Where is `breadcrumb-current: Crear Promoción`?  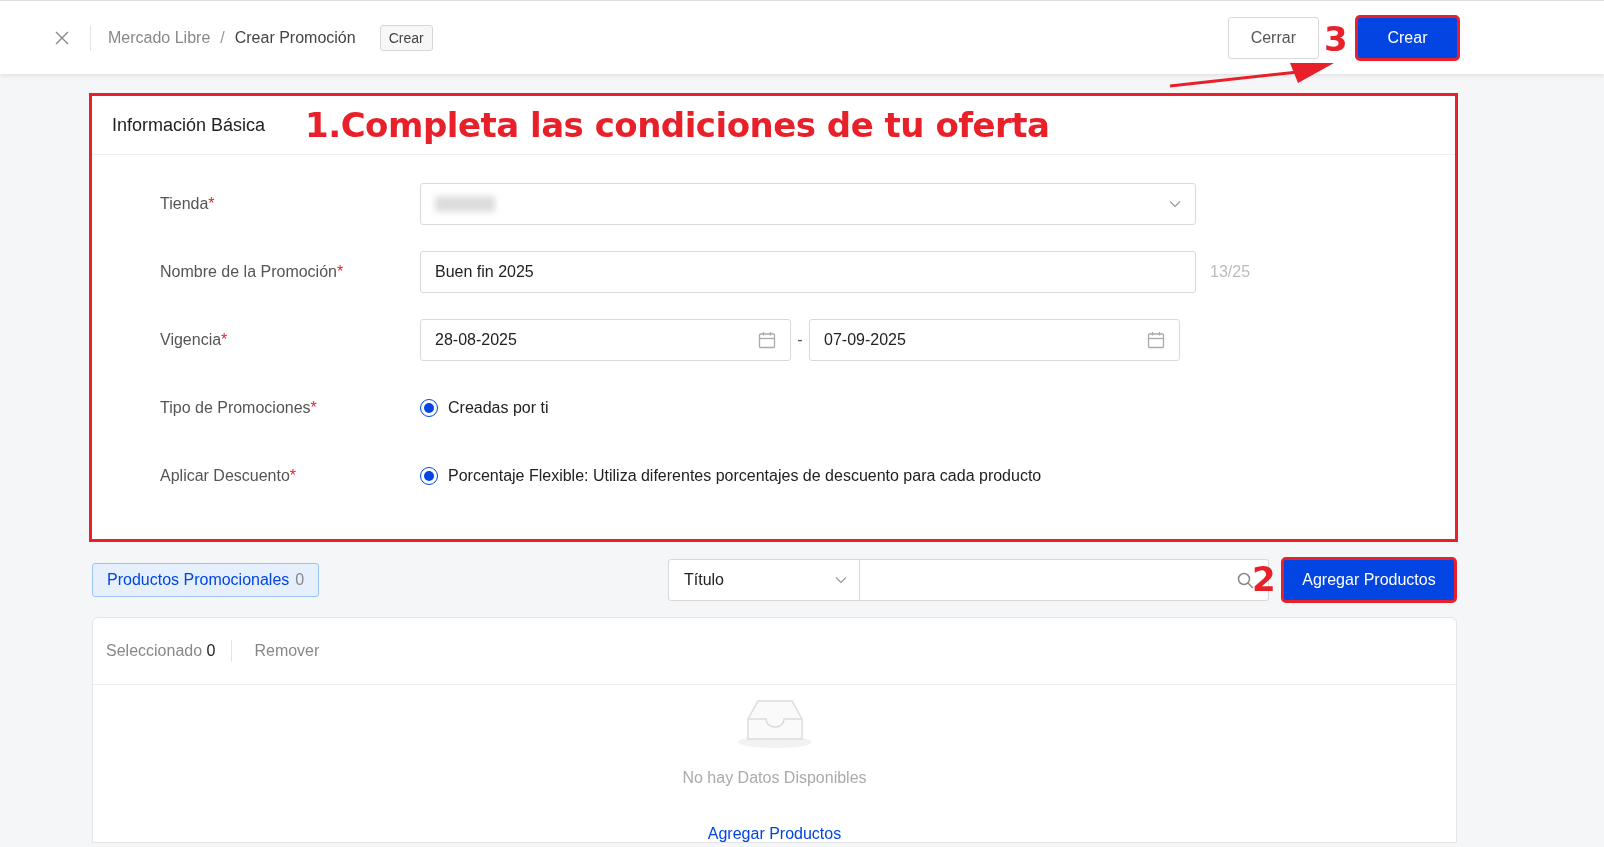 breadcrumb-current: Crear Promoción is located at coordinates (295, 37).